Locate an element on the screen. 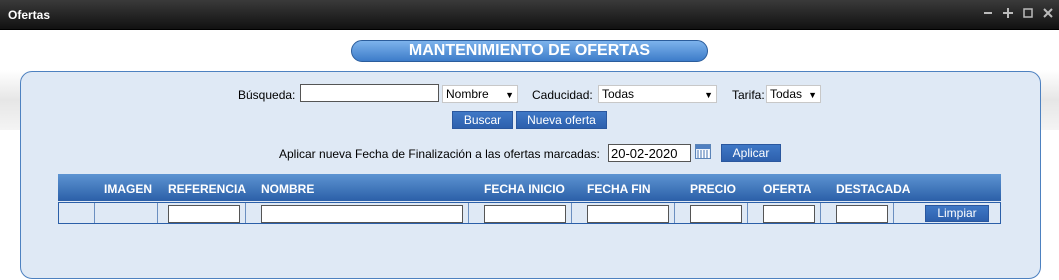 The image size is (1059, 280). column-header-oferta: OFERTA is located at coordinates (787, 189).